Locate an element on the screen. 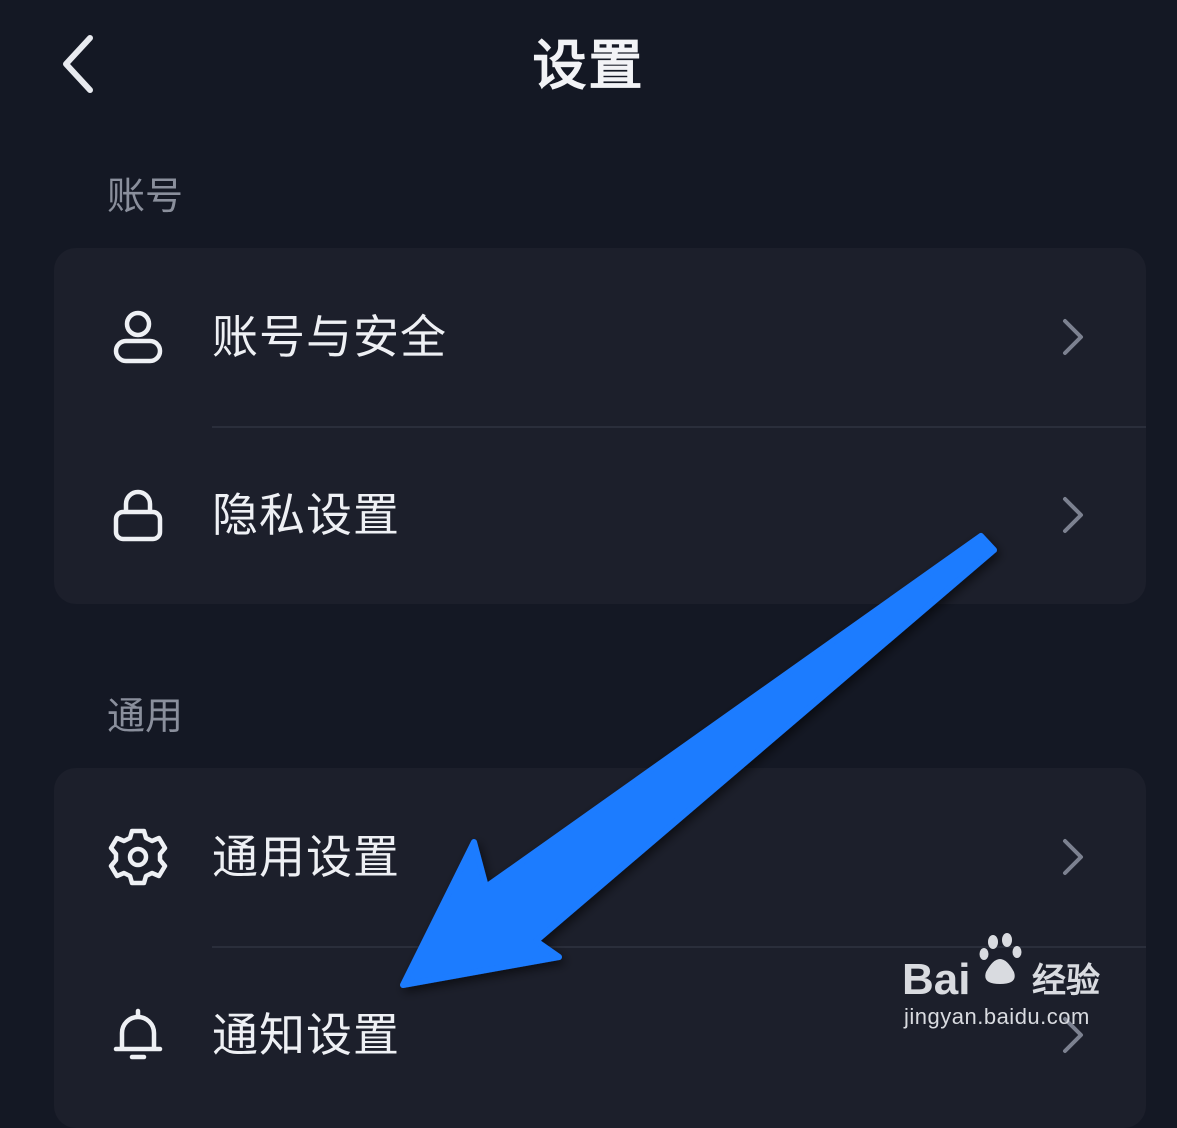  lock-icon is located at coordinates (138, 515).